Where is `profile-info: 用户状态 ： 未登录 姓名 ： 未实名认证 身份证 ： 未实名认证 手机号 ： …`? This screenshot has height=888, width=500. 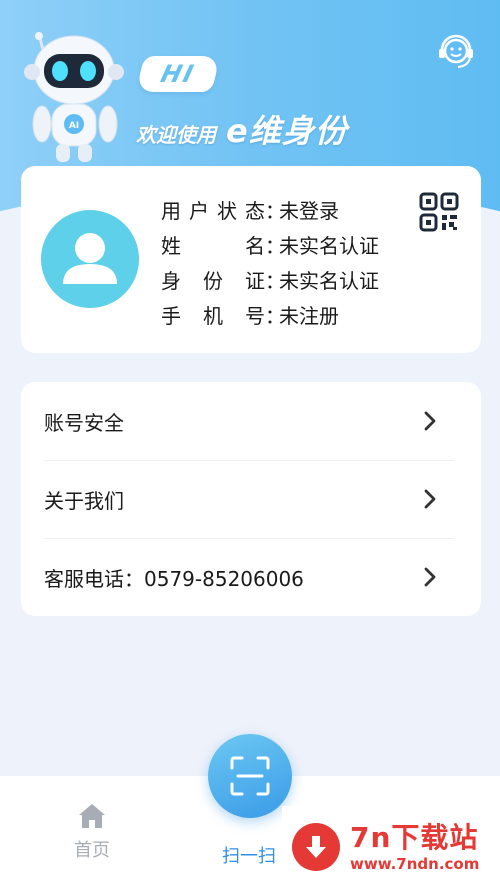 profile-info: 用户状态 ： 未登录 姓名 ： 未实名认证 身份证 ： 未实名认证 手机号 ： … is located at coordinates (270, 262).